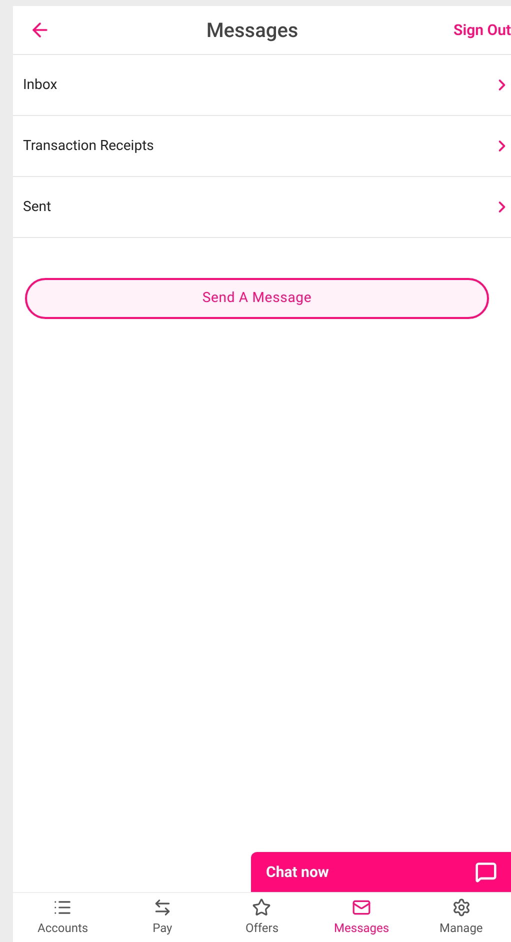  What do you see at coordinates (482, 30) in the screenshot?
I see `sign-out-link: Sign Out` at bounding box center [482, 30].